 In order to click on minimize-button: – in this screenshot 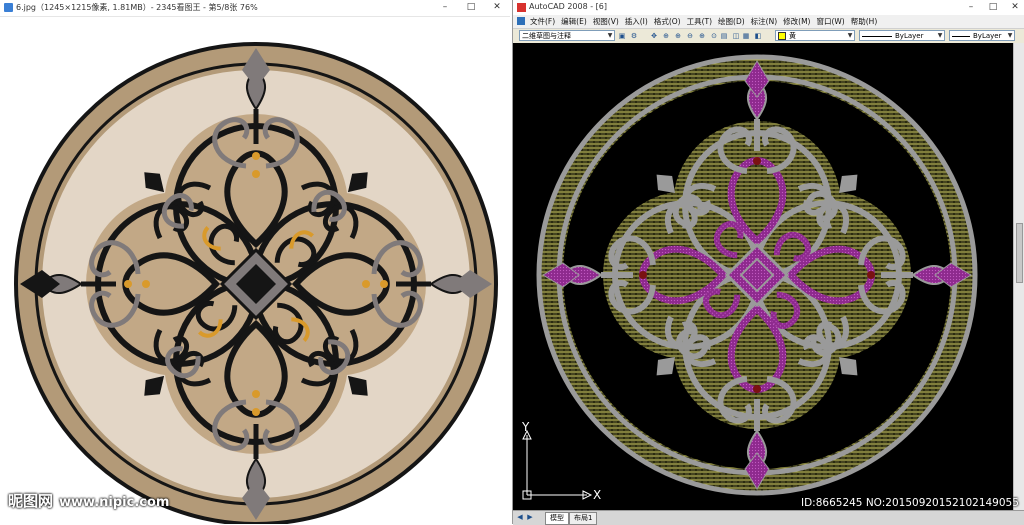, I will do `click(445, 8)`.